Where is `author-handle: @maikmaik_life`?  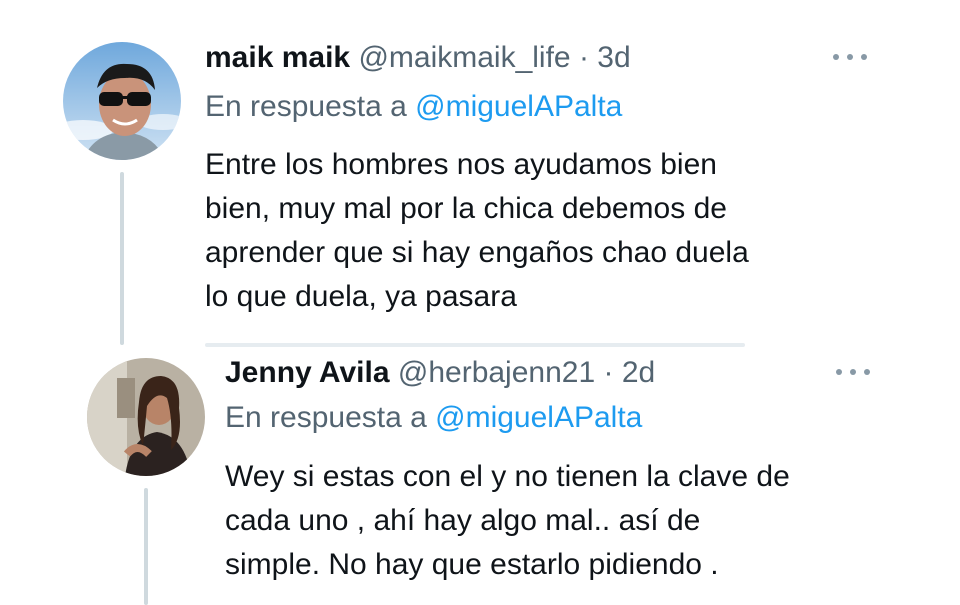 author-handle: @maikmaik_life is located at coordinates (464, 57).